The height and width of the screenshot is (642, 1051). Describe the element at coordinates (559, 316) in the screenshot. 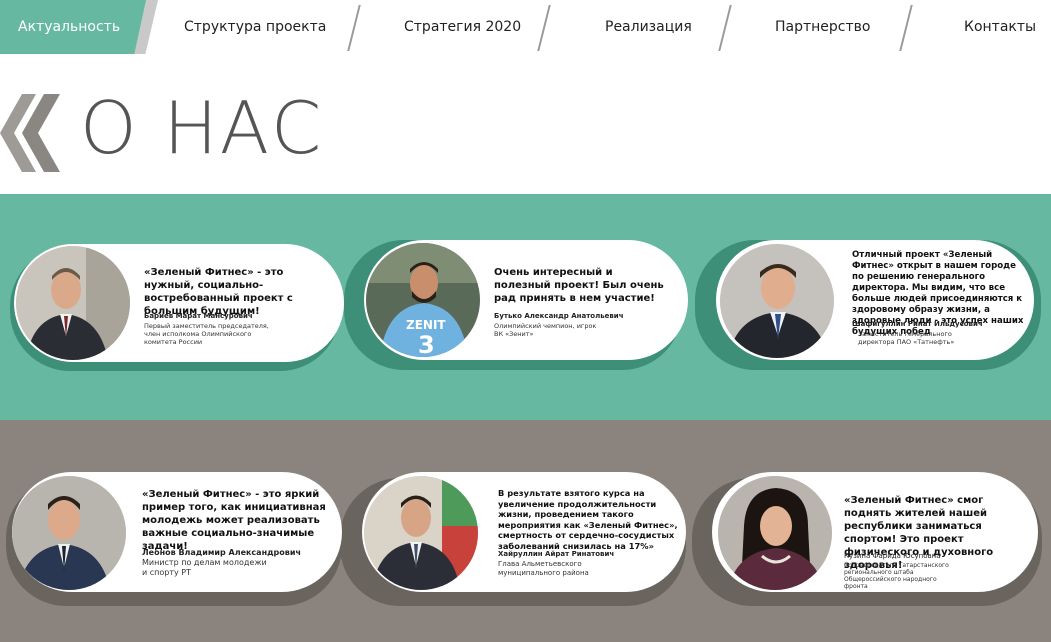

I see `testimonial-name: Бутько Александр Анатольевич` at that location.